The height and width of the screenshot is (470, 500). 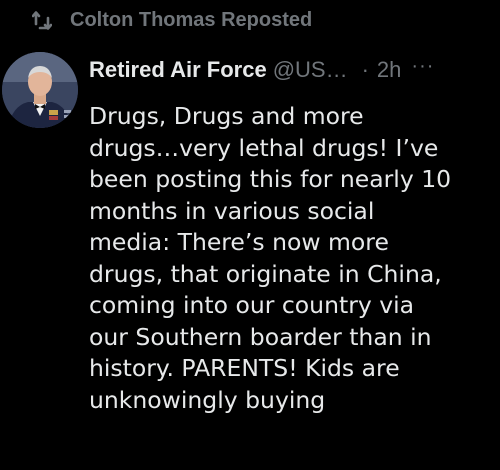 I want to click on post-text-line: unknowingly buying, so click(x=207, y=399).